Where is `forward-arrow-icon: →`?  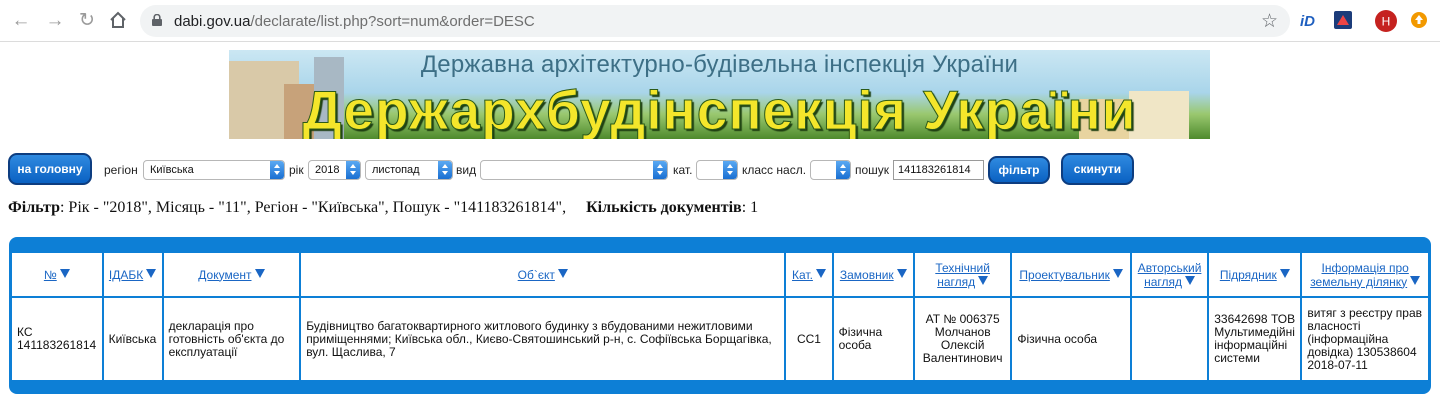 forward-arrow-icon: → is located at coordinates (55, 21).